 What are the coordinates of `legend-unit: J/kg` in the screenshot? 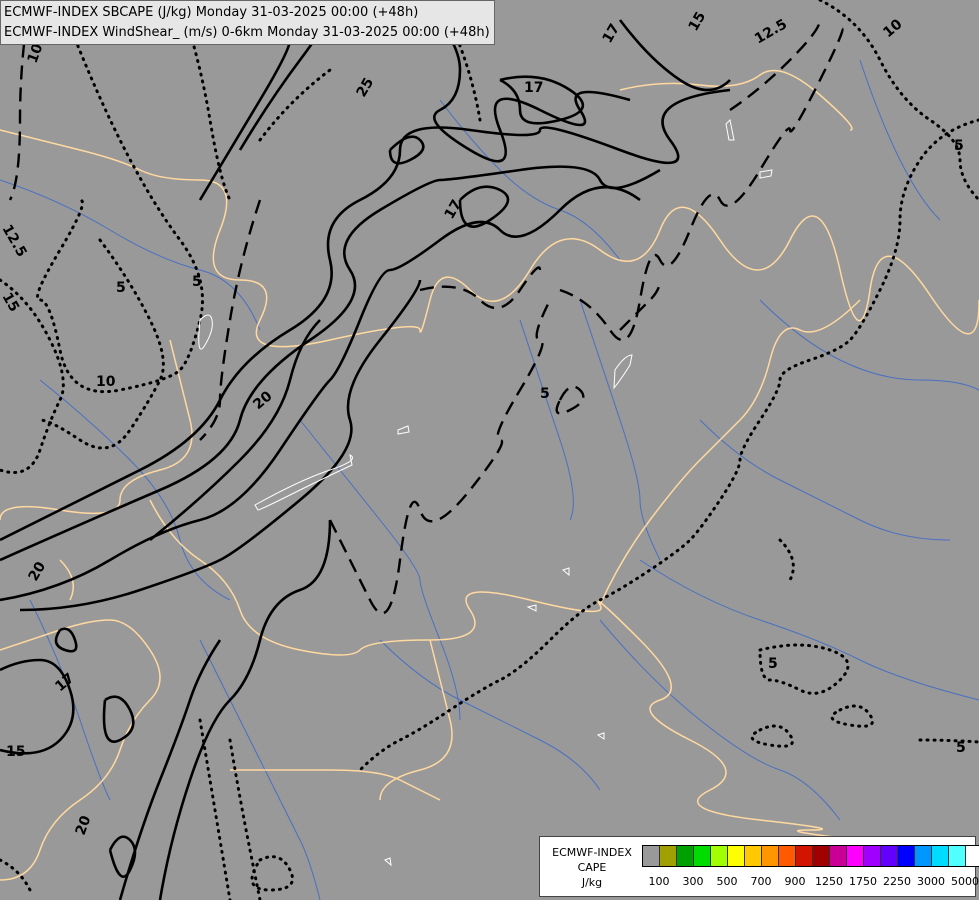 It's located at (592, 882).